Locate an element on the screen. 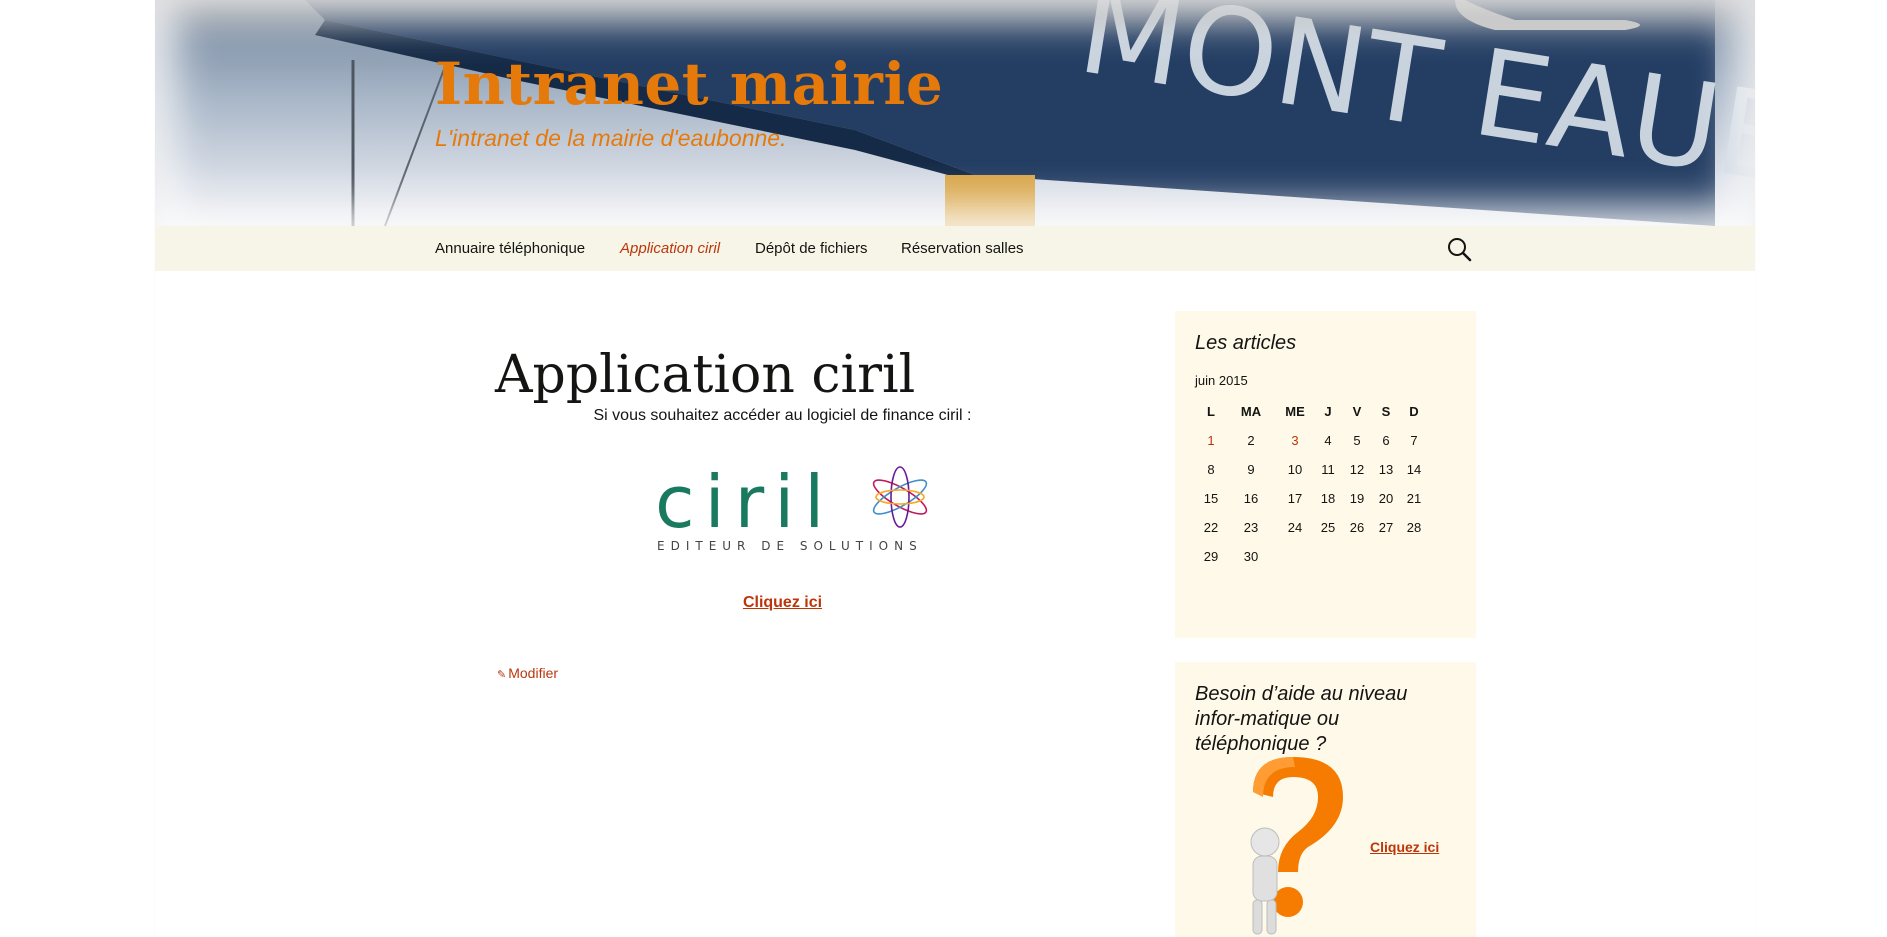 Image resolution: width=1887 pixels, height=937 pixels. calendar-week: 22 23 24 25 26 27 28 is located at coordinates (1312, 527).